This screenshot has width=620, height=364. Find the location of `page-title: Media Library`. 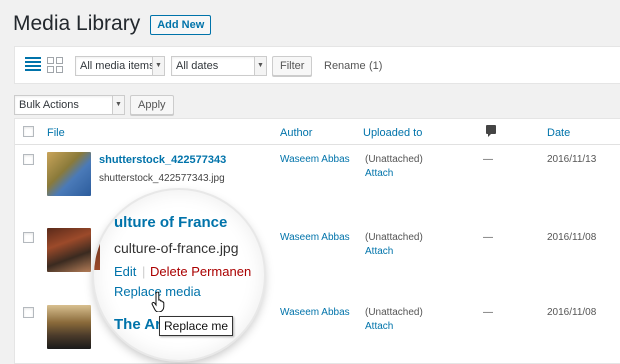

page-title: Media Library is located at coordinates (77, 23).